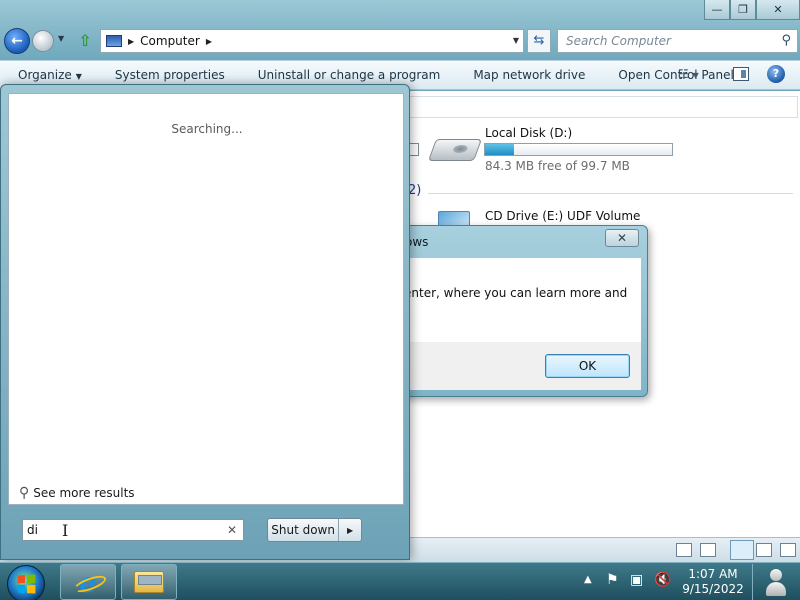 This screenshot has width=800, height=600. I want to click on change-view-button: ☷ ▼, so click(688, 74).